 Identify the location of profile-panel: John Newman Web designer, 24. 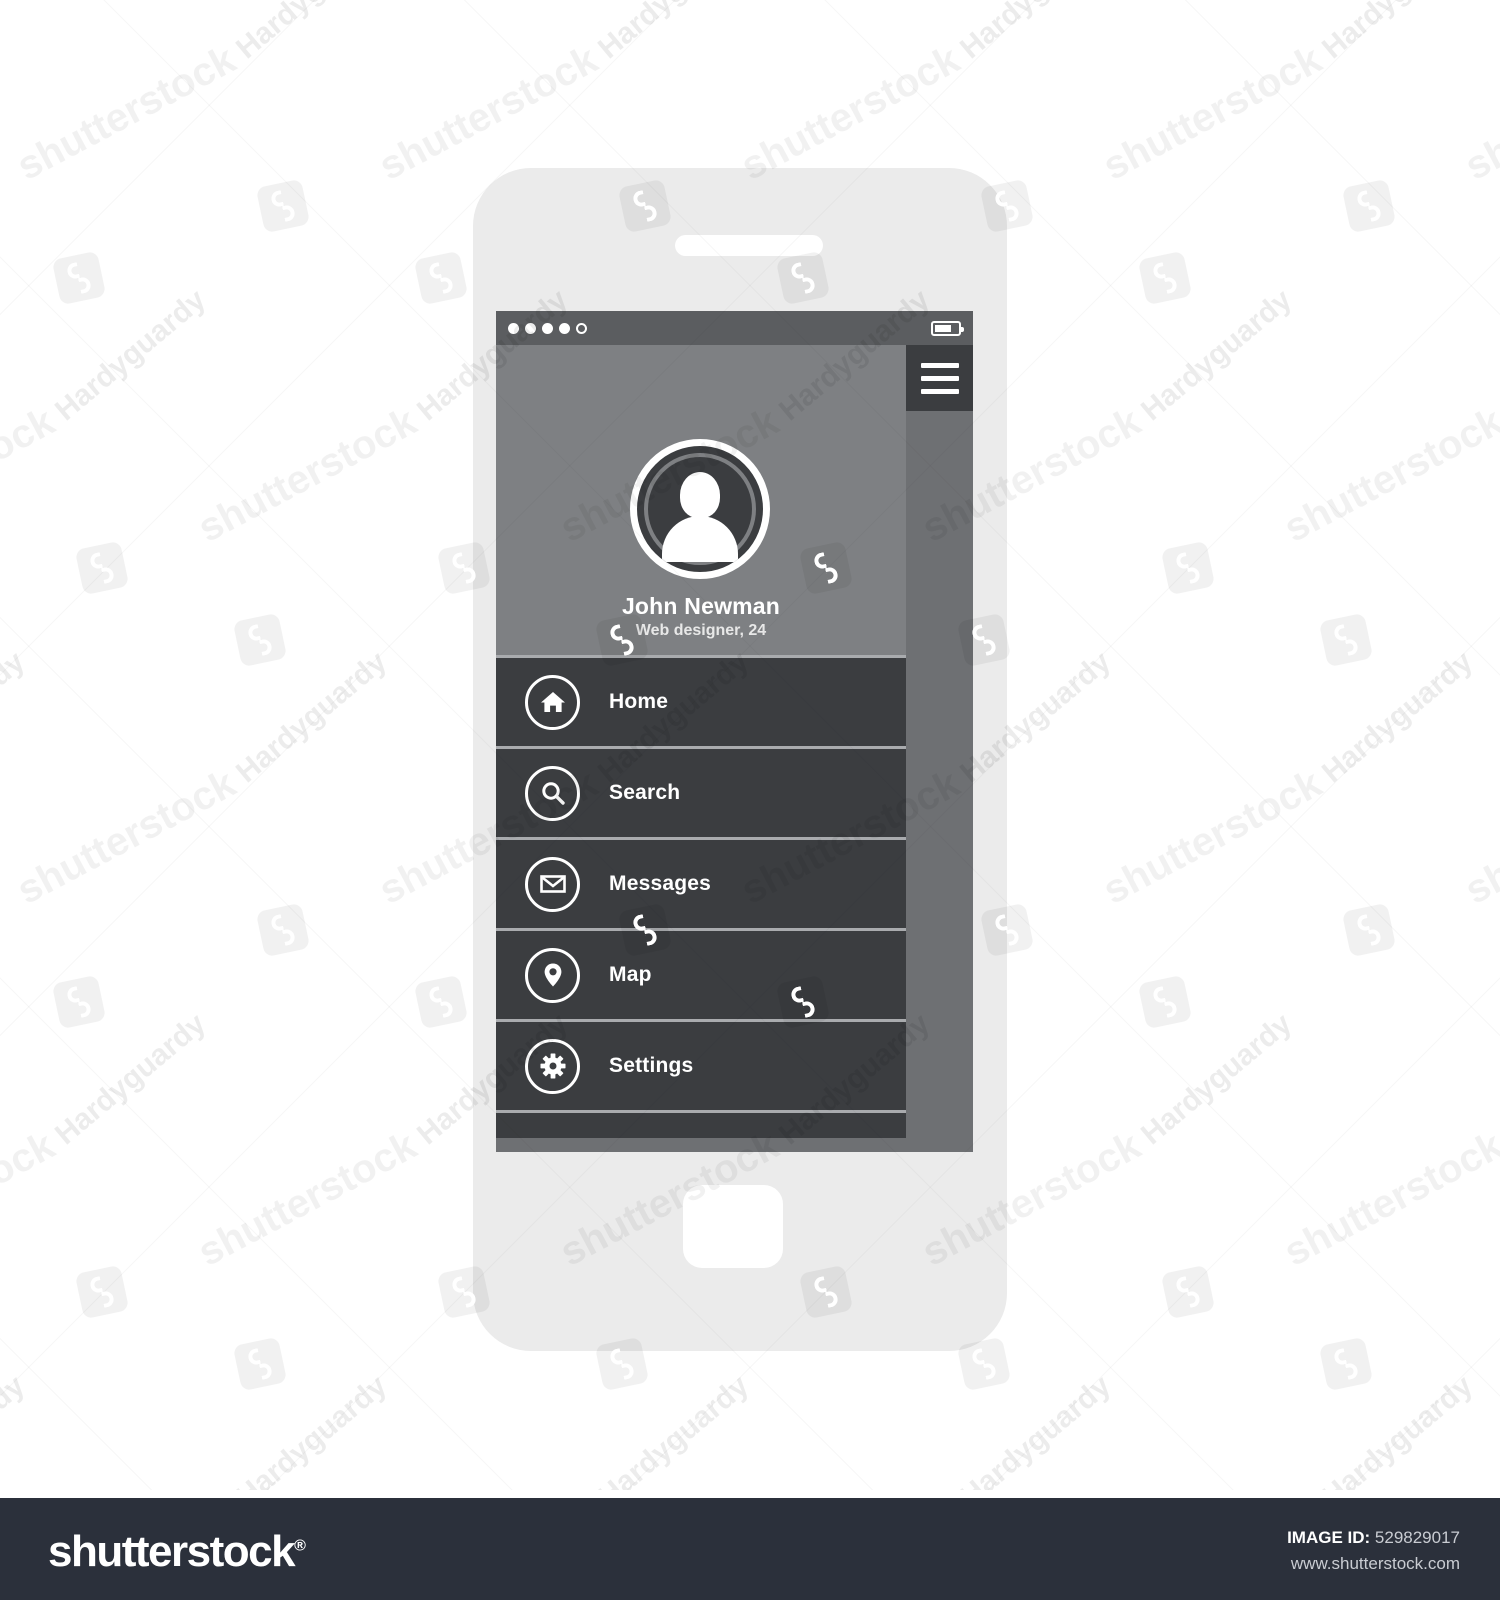
(701, 500).